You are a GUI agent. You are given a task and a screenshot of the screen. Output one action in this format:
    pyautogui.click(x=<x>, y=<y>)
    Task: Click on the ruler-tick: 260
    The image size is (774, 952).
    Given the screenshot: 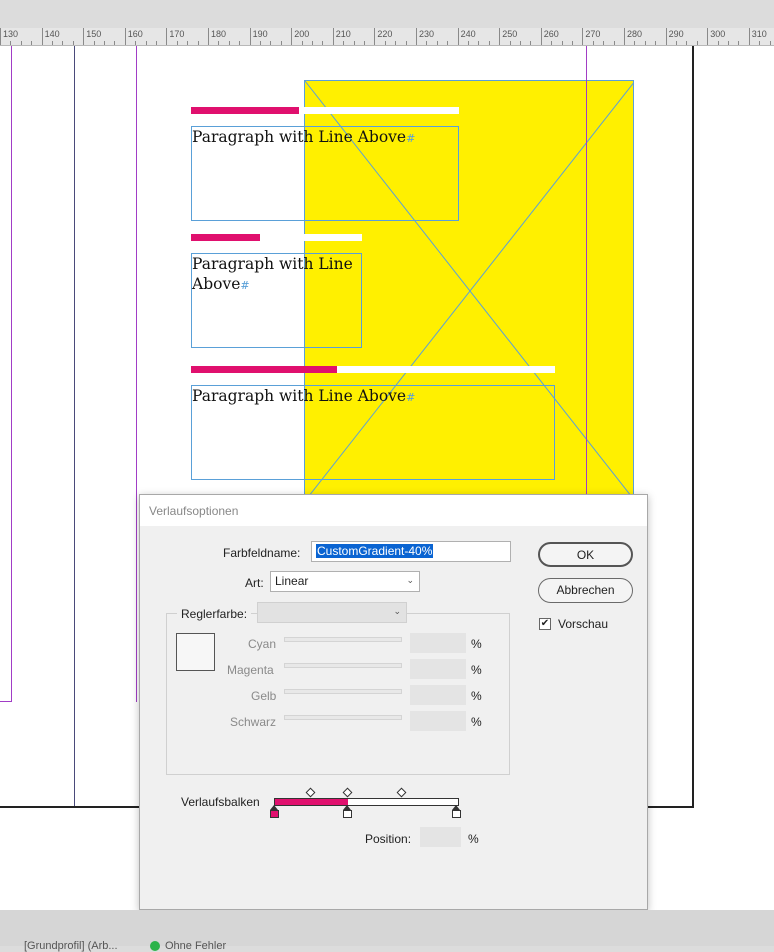 What is the action you would take?
    pyautogui.click(x=549, y=36)
    